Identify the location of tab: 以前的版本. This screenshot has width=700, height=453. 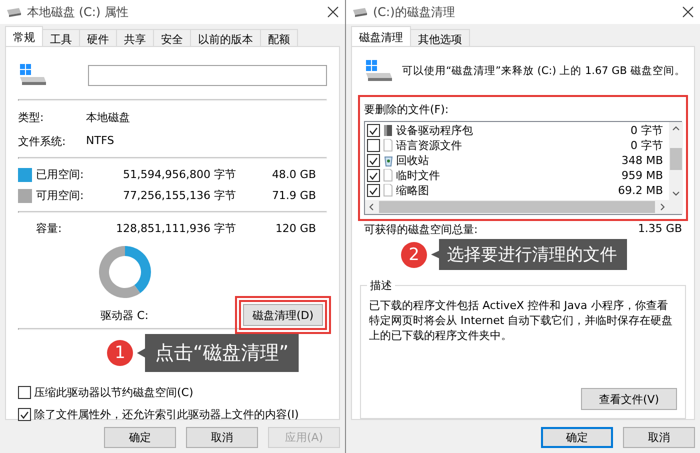
(225, 37).